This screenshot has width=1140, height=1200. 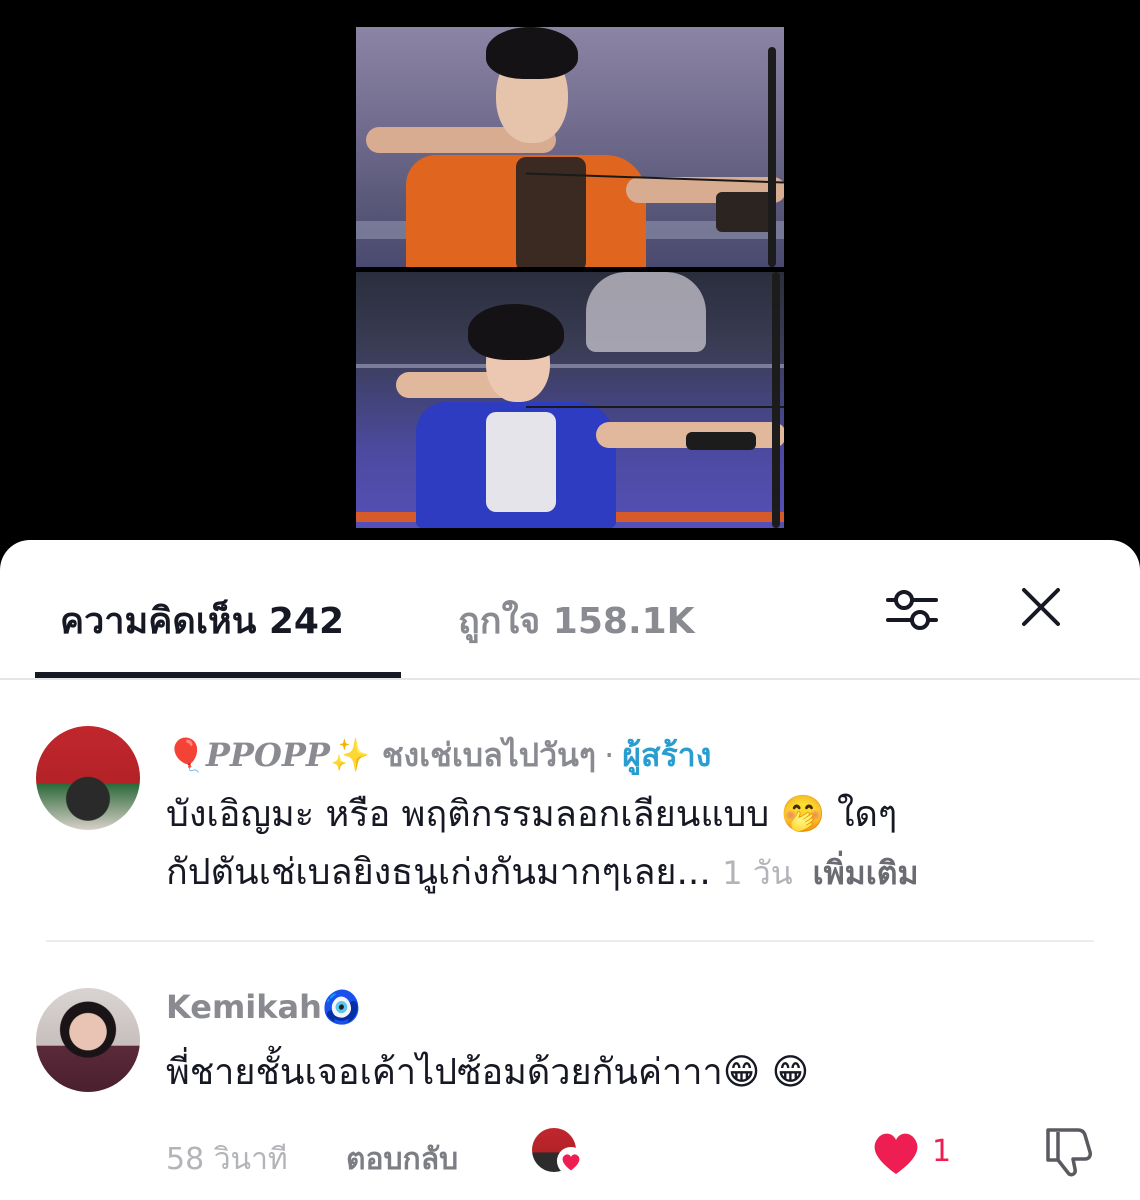 What do you see at coordinates (1041, 607) in the screenshot?
I see `close-icon` at bounding box center [1041, 607].